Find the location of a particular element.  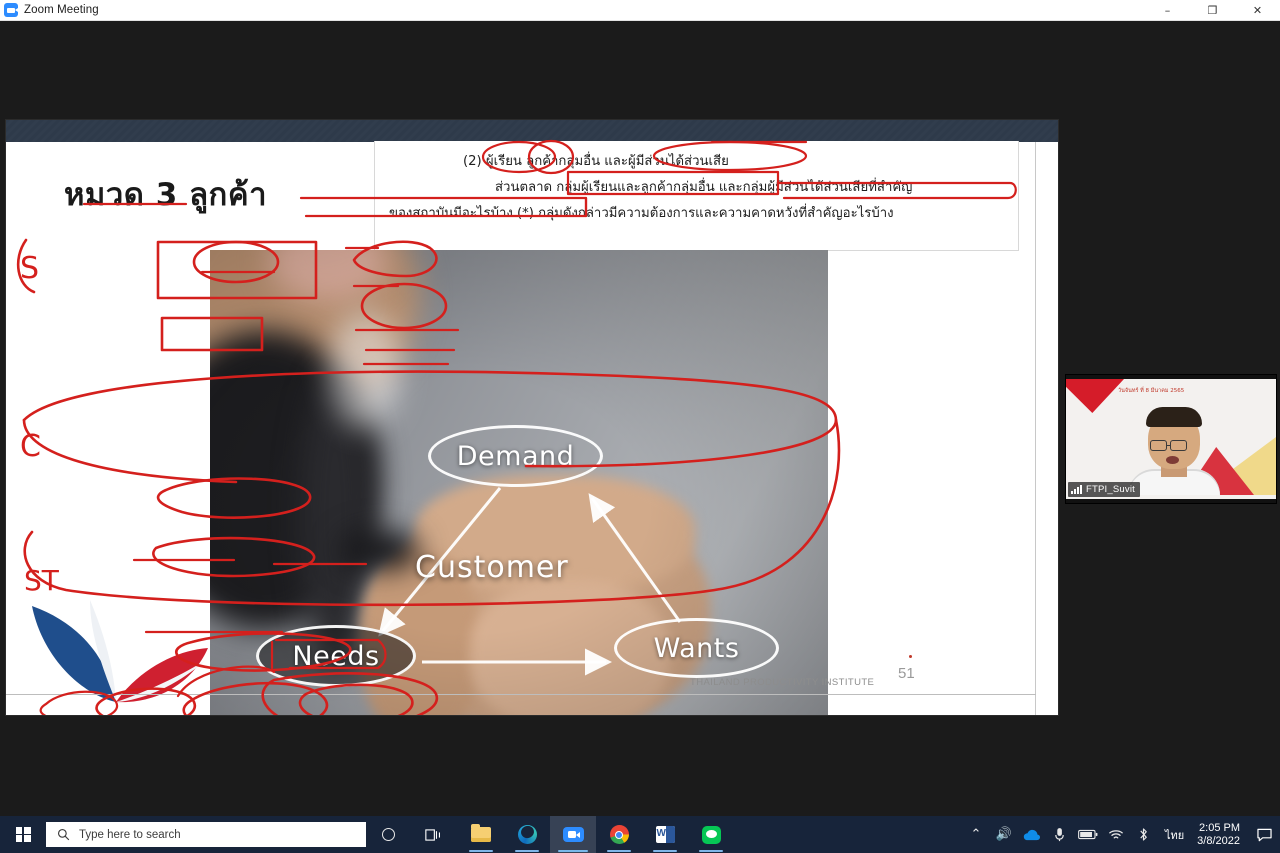

participant-name-label: FTPI_Suvit is located at coordinates (1110, 489).